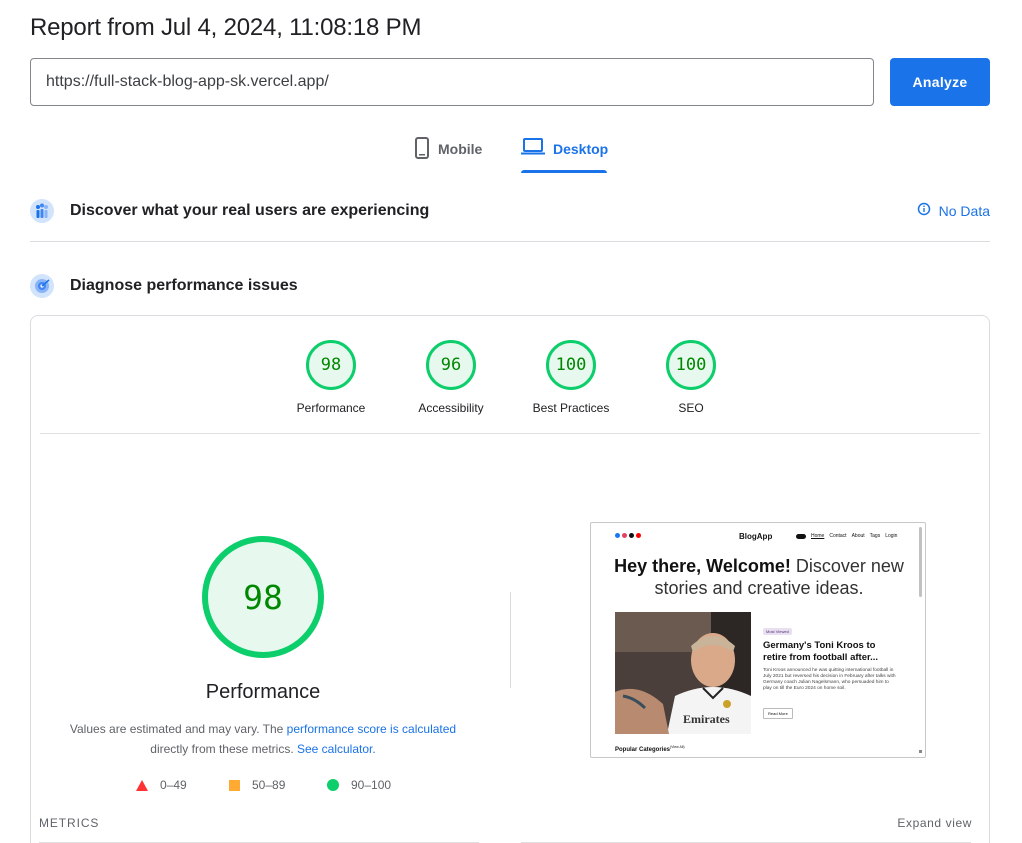  I want to click on crux-users-icon, so click(42, 211).